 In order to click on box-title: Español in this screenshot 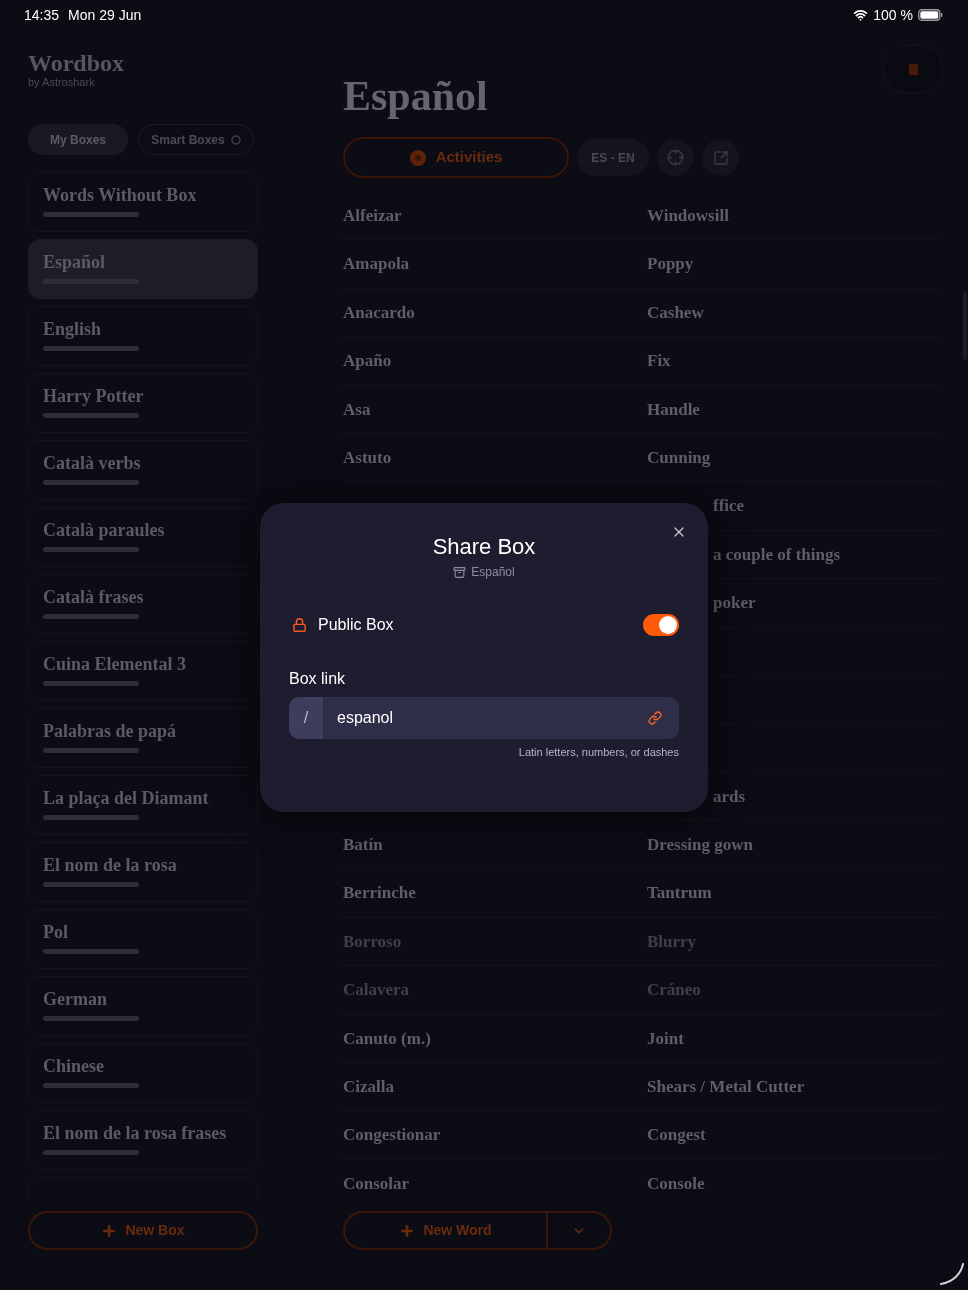, I will do `click(75, 262)`.